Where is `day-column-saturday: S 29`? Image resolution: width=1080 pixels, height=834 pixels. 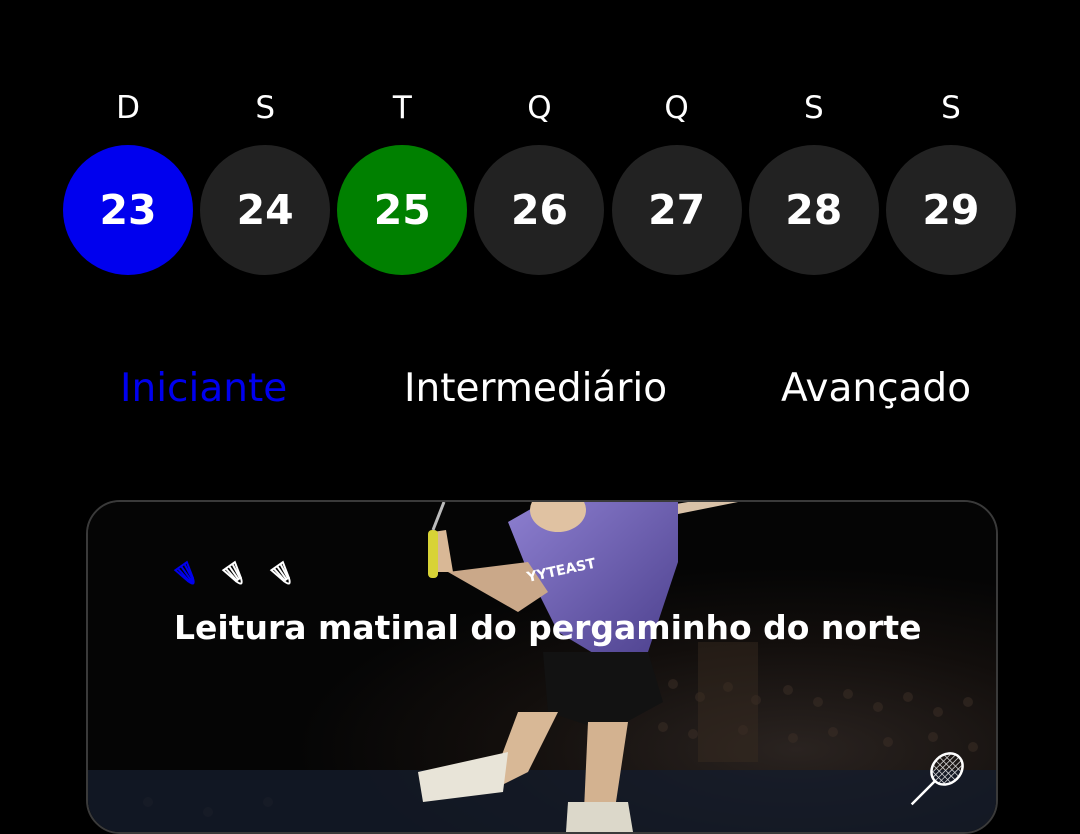
day-column-saturday: S 29 is located at coordinates (950, 181).